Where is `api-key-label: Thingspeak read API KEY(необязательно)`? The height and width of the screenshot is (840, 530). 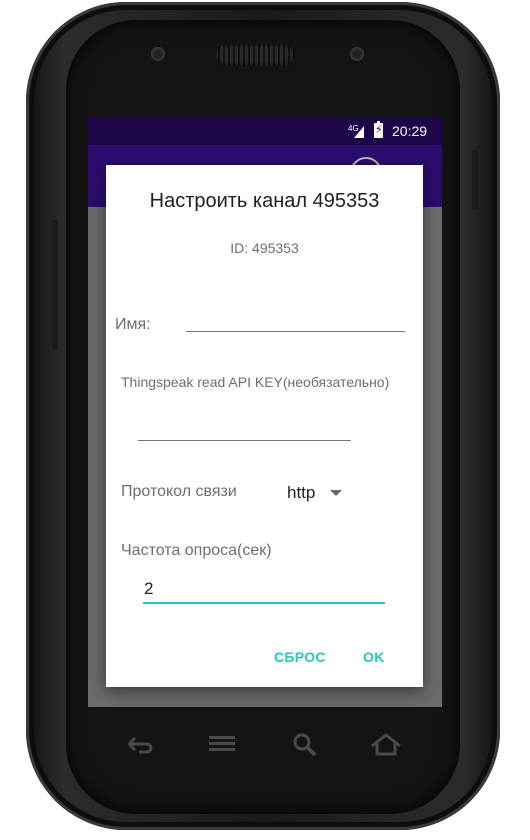 api-key-label: Thingspeak read API KEY(необязательно) is located at coordinates (255, 382).